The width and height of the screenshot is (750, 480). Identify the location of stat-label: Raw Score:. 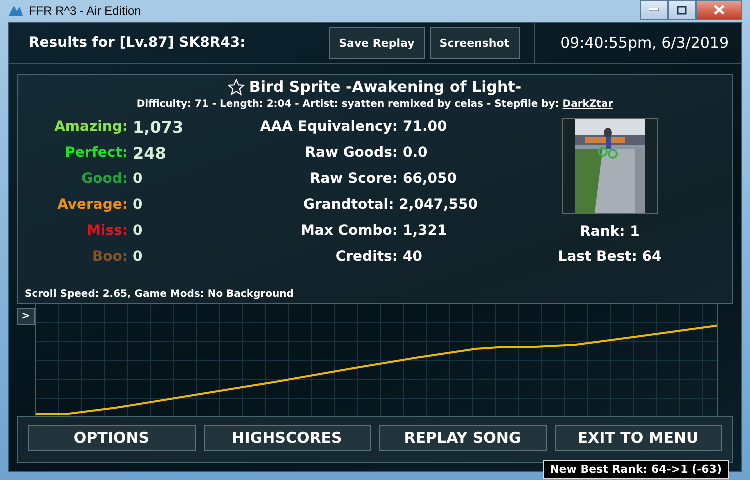
(353, 179).